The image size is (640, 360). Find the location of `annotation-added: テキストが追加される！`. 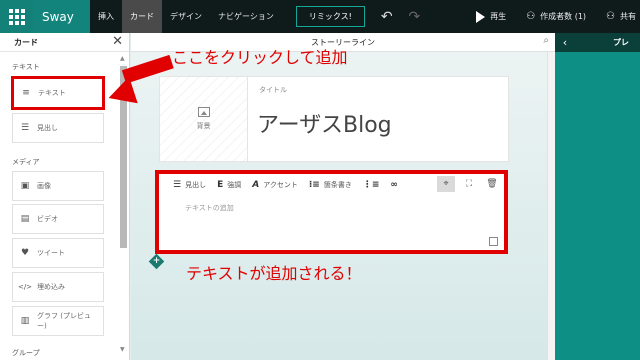

annotation-added: テキストが追加される！ is located at coordinates (274, 273).